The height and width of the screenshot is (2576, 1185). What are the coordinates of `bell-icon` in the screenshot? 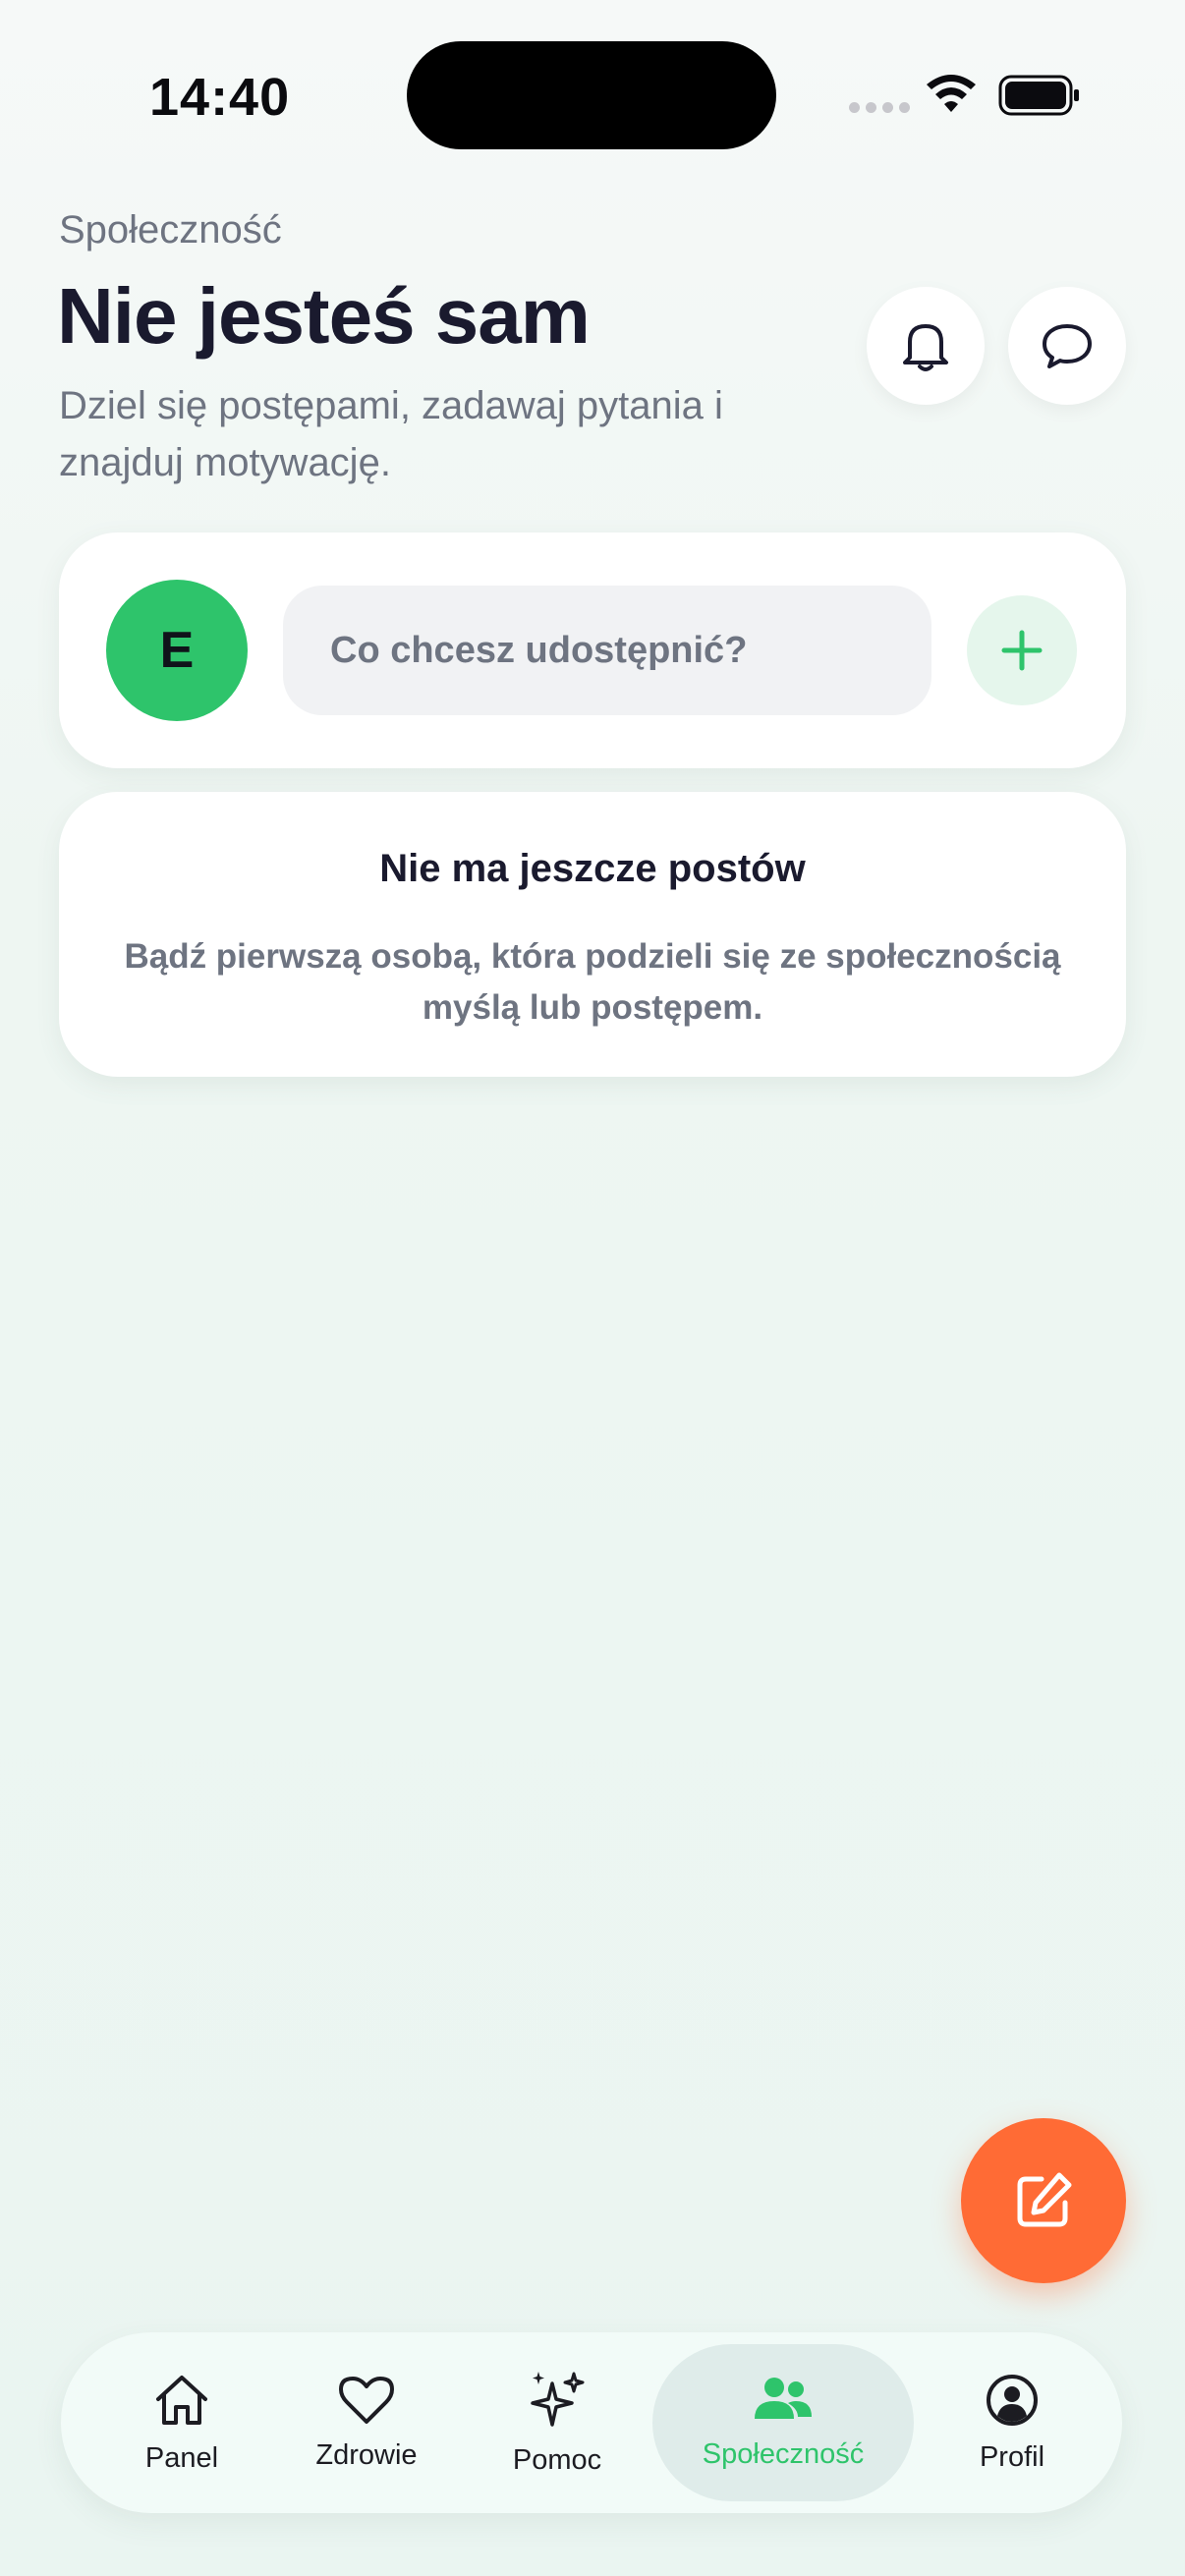 It's located at (926, 347).